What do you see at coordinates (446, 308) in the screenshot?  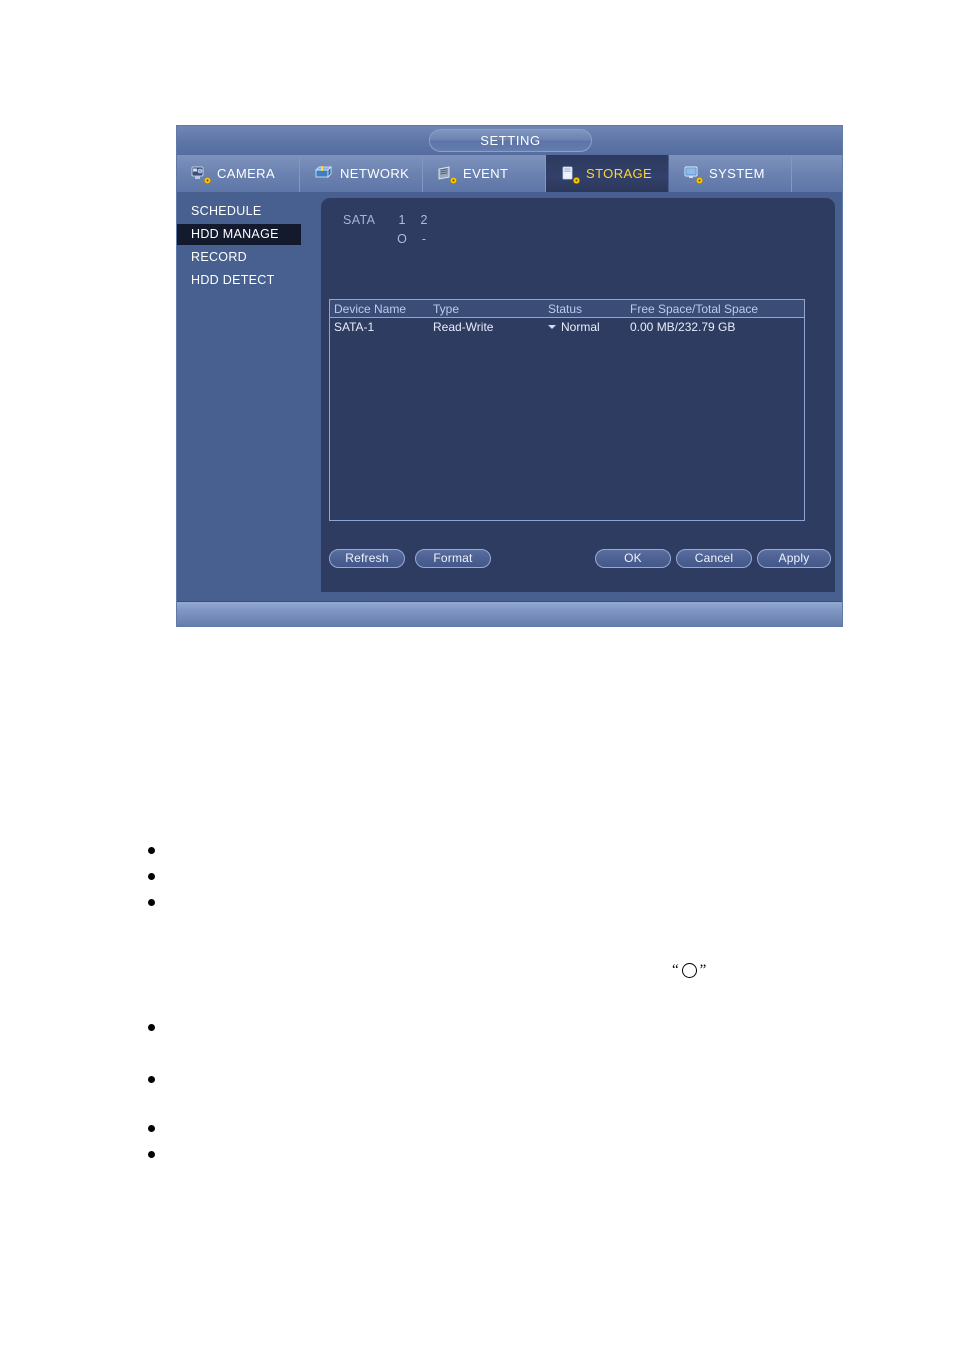 I see `column-header-type: Type` at bounding box center [446, 308].